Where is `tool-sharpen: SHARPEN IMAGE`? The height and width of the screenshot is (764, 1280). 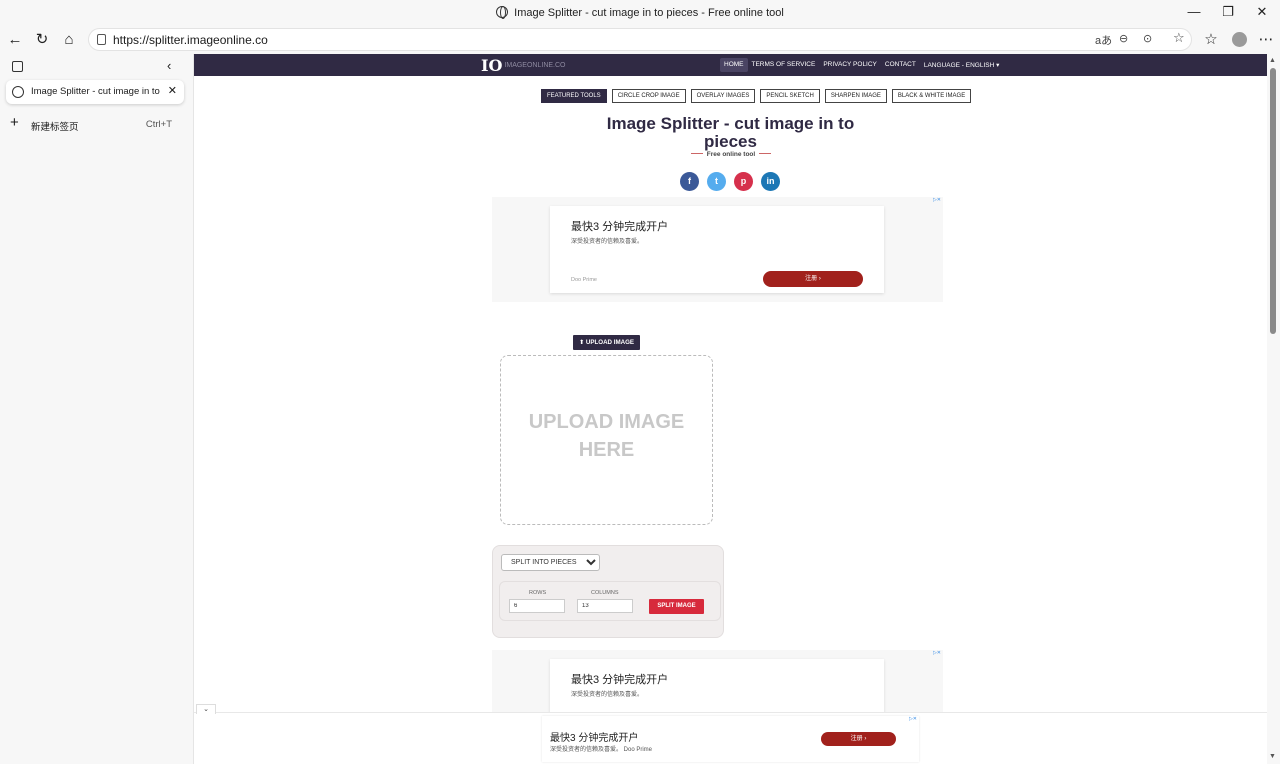 tool-sharpen: SHARPEN IMAGE is located at coordinates (855, 96).